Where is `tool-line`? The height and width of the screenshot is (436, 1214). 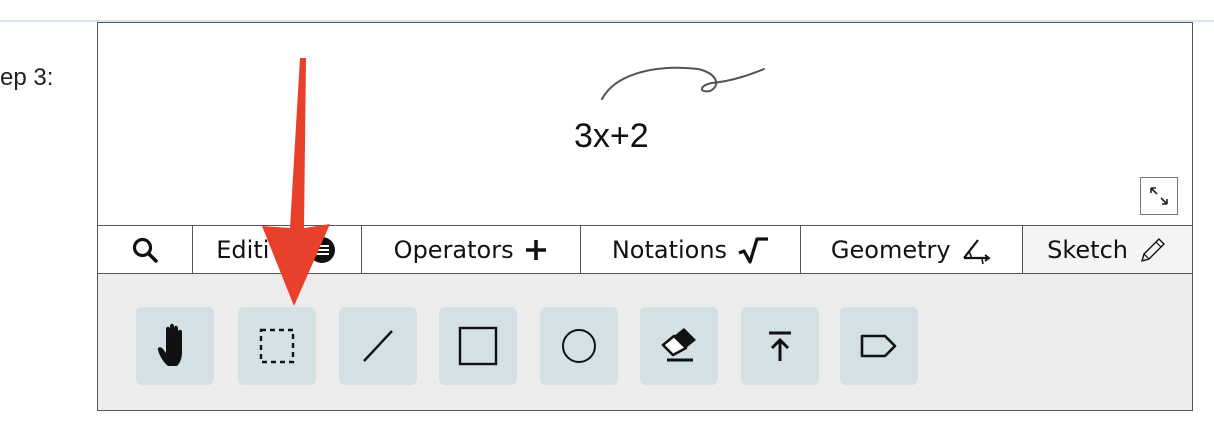
tool-line is located at coordinates (378, 346).